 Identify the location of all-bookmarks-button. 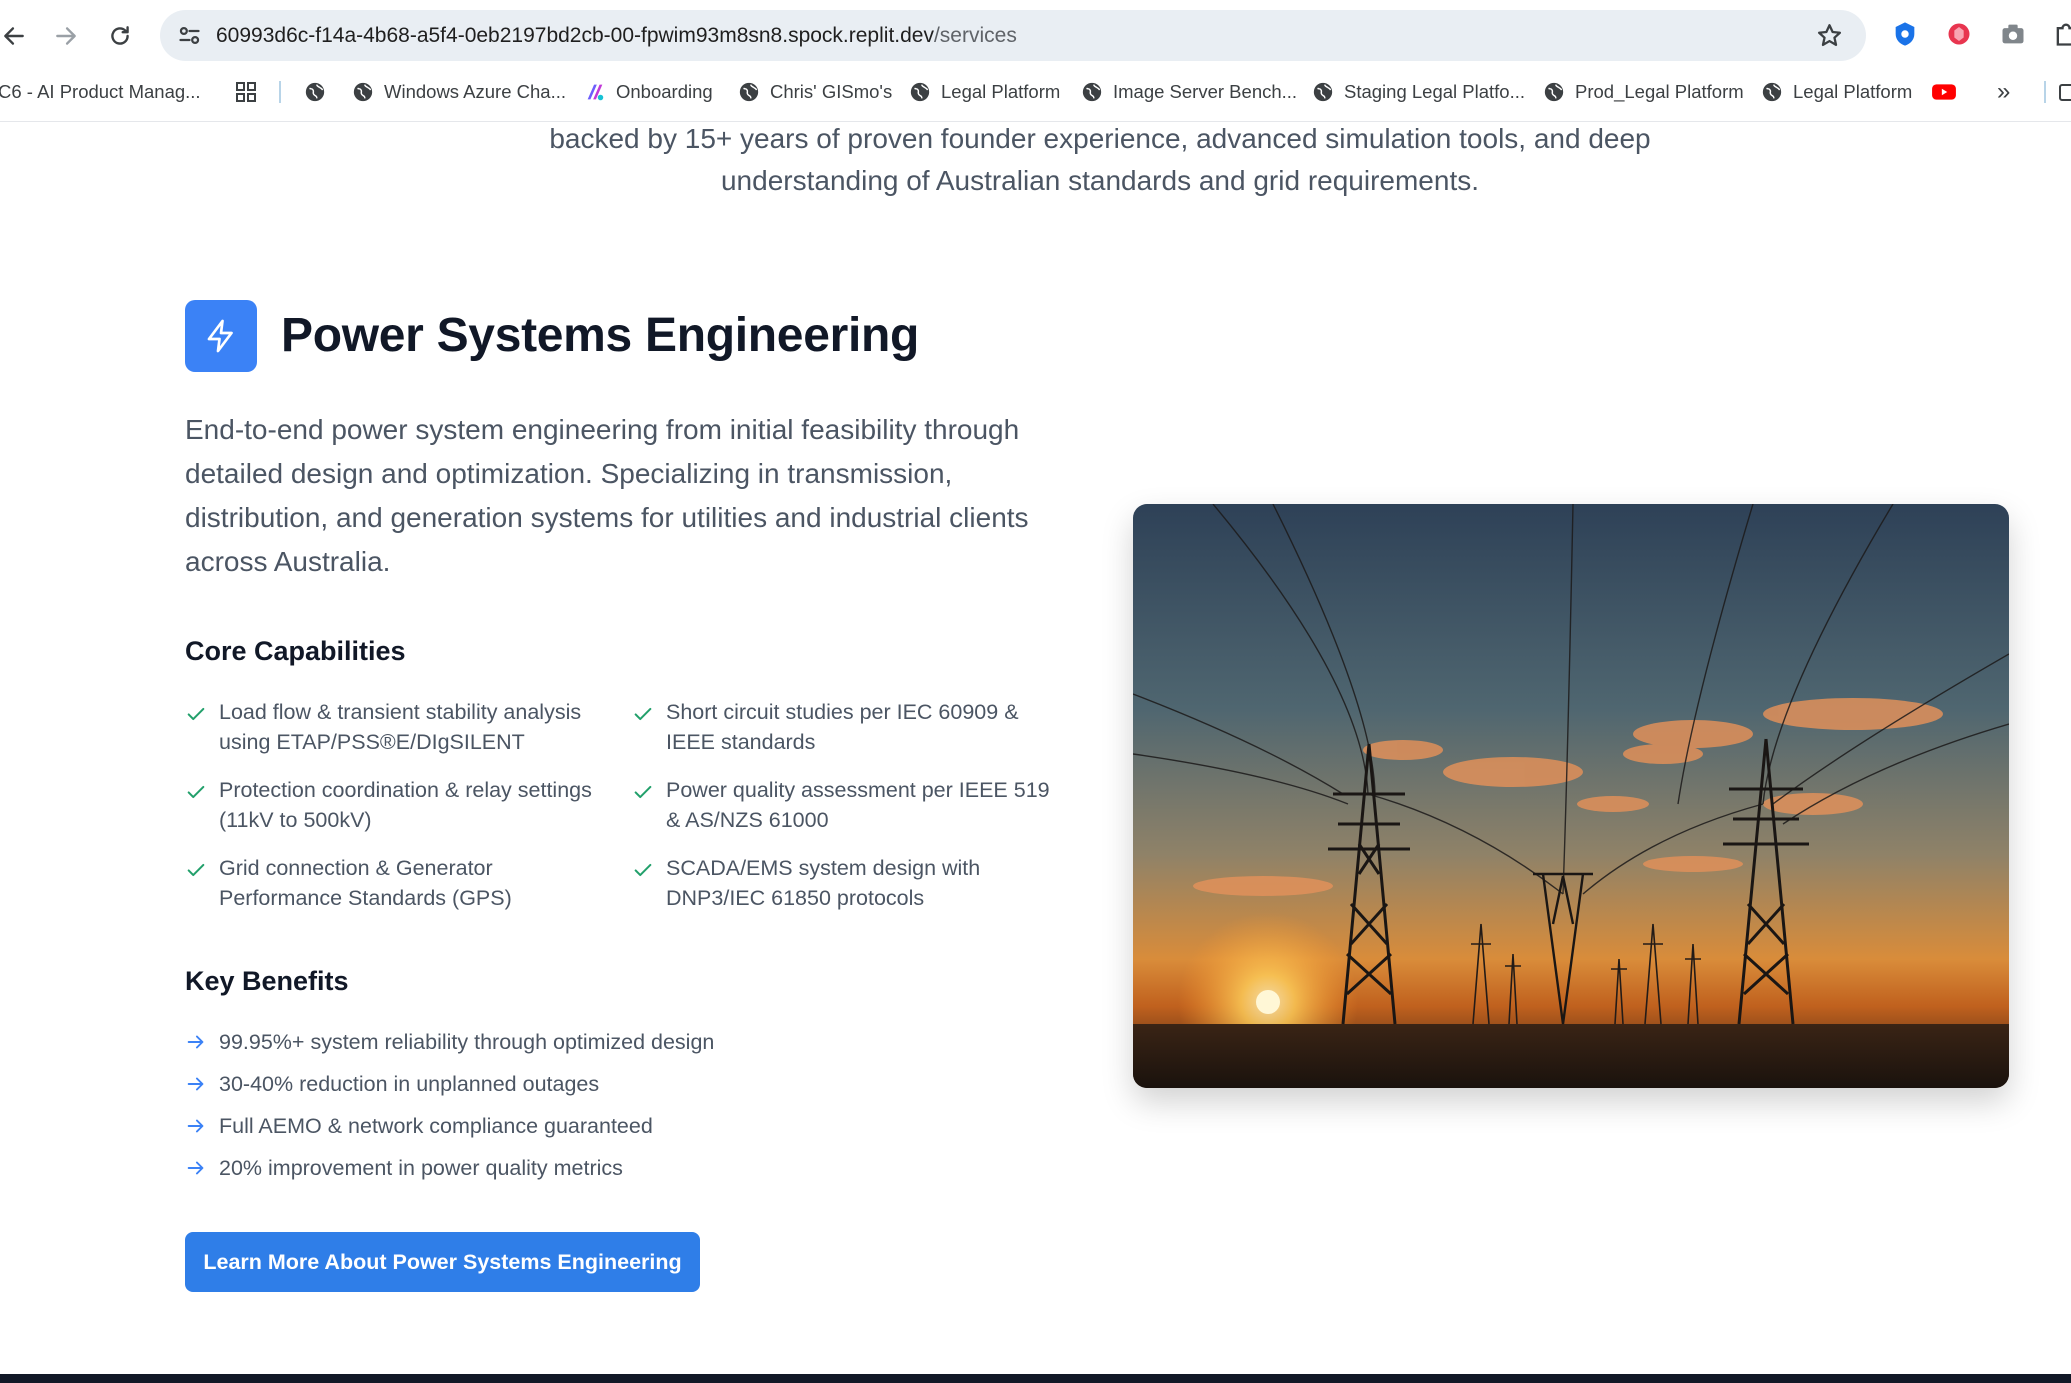
(2064, 92).